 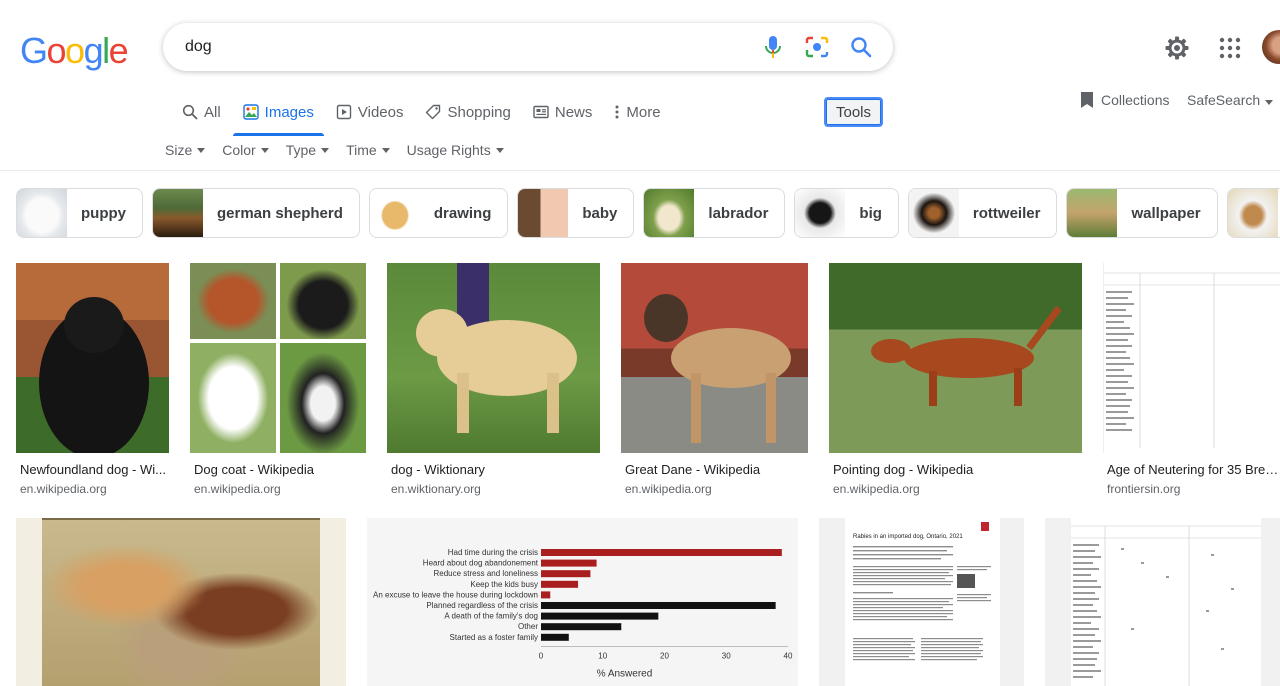 What do you see at coordinates (436, 489) in the screenshot?
I see `result-source: en.wiktionary.org` at bounding box center [436, 489].